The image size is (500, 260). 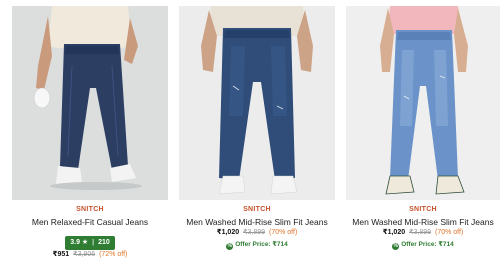 What do you see at coordinates (90, 222) in the screenshot?
I see `product-title: Men Relaxed-Fit Casual Jeans` at bounding box center [90, 222].